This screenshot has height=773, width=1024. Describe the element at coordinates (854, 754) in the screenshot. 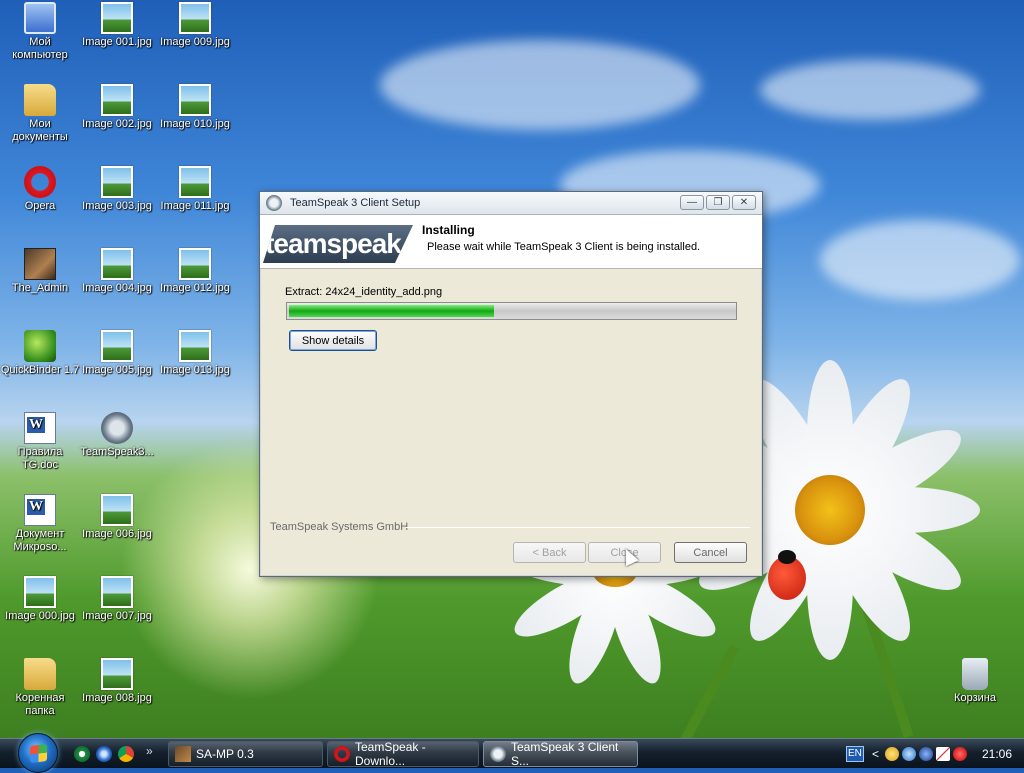

I see `language-indicator: EN` at that location.